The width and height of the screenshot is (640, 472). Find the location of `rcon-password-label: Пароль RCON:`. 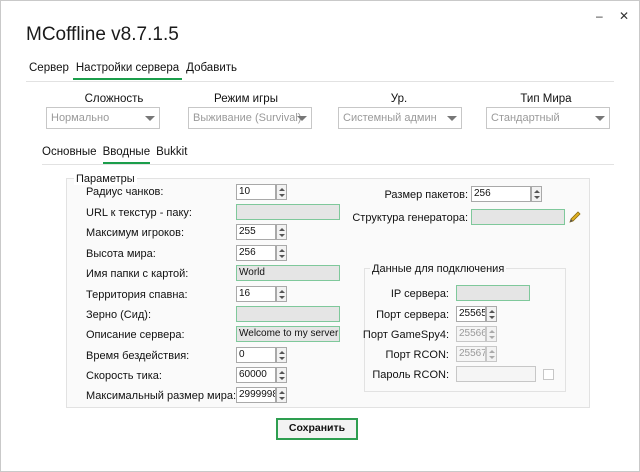

rcon-password-label: Пароль RCON: is located at coordinates (410, 375).